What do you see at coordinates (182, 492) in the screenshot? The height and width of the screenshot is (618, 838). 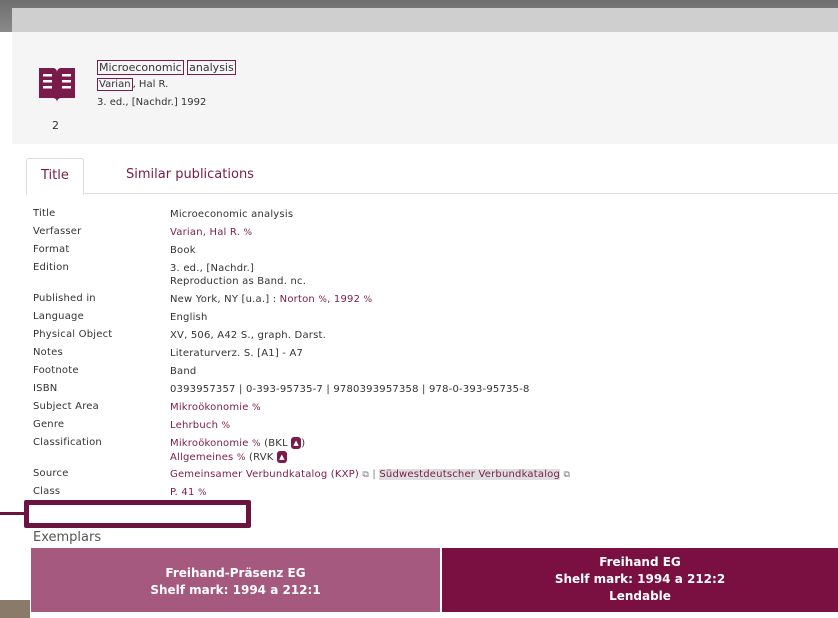 I see `class-link: P. 41` at bounding box center [182, 492].